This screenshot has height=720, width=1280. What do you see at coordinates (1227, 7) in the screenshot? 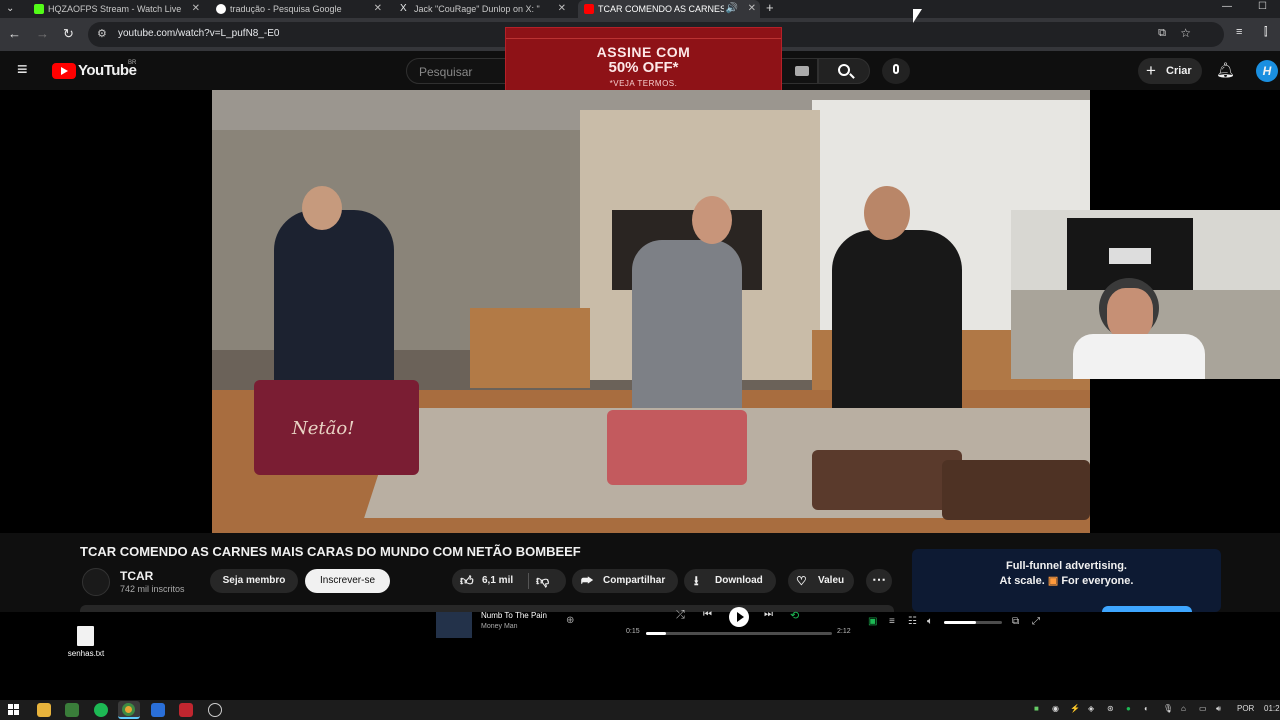
I see `minimize-icon: —` at bounding box center [1227, 7].